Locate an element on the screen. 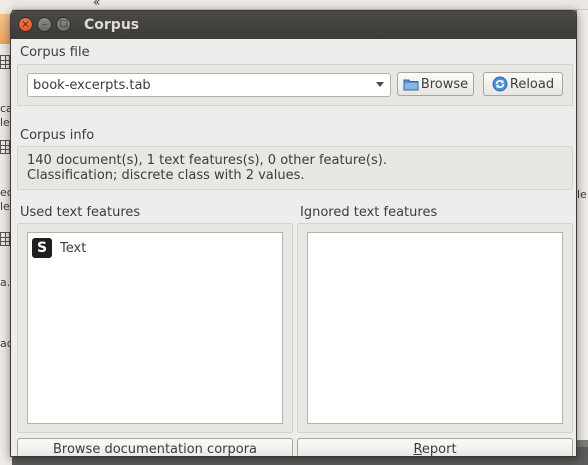 The width and height of the screenshot is (588, 465). used-features-group-title: Used text features is located at coordinates (80, 212).